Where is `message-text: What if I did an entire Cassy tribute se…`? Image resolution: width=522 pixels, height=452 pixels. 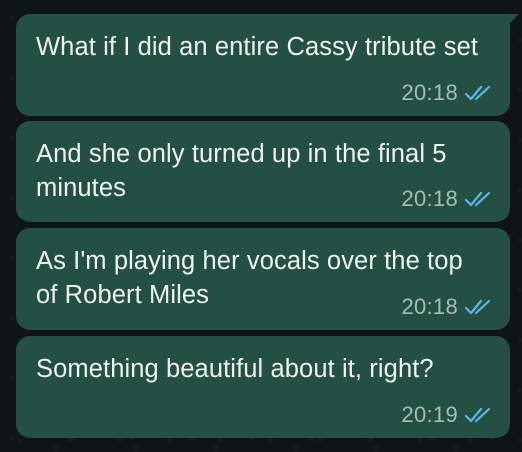
message-text: What if I did an entire Cassy tribute se… is located at coordinates (257, 47).